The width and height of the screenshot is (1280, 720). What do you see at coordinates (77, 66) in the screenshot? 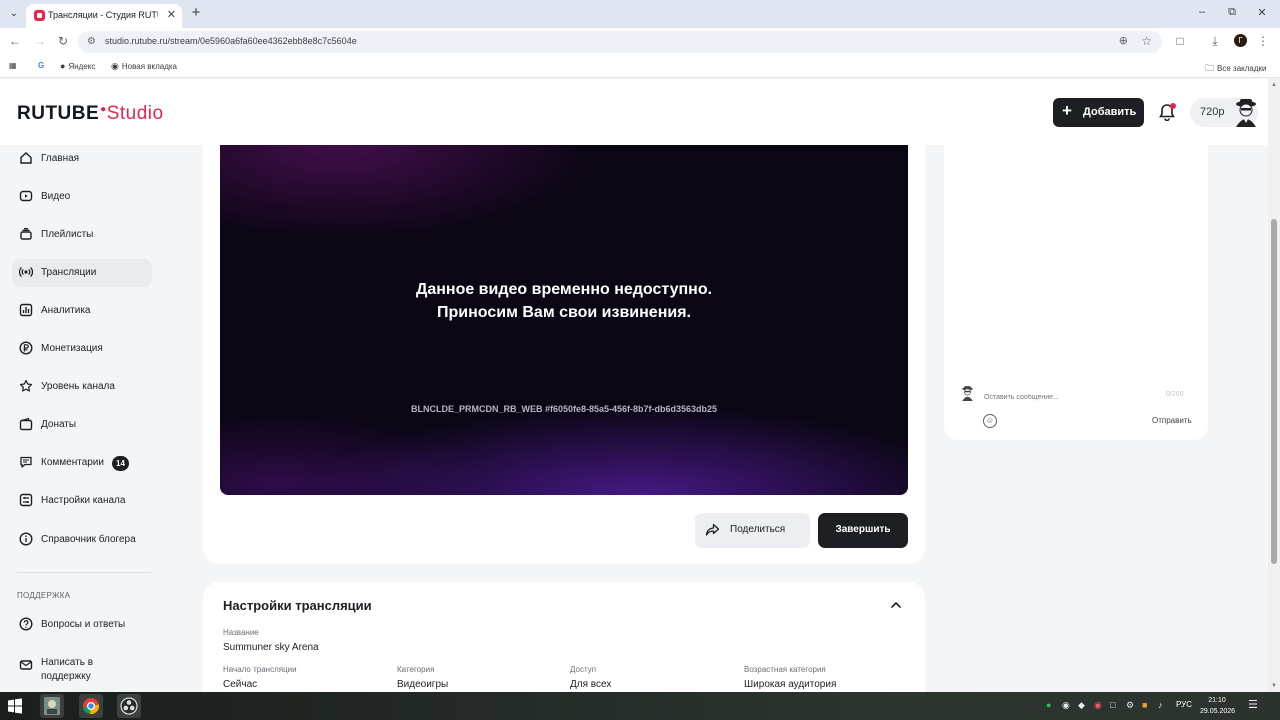
I see `bookmark-yandex: ● Яндекс` at bounding box center [77, 66].